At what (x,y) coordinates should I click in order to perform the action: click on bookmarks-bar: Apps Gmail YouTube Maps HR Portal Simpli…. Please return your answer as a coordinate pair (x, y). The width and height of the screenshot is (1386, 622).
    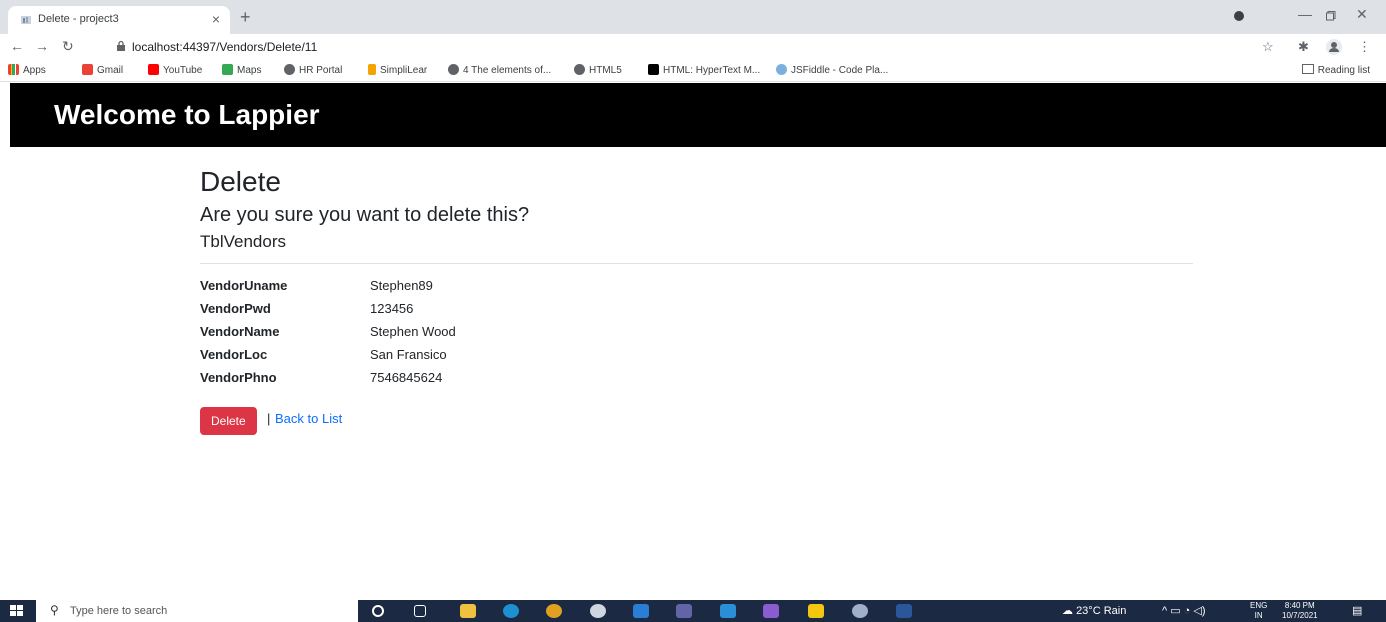
    Looking at the image, I should click on (693, 71).